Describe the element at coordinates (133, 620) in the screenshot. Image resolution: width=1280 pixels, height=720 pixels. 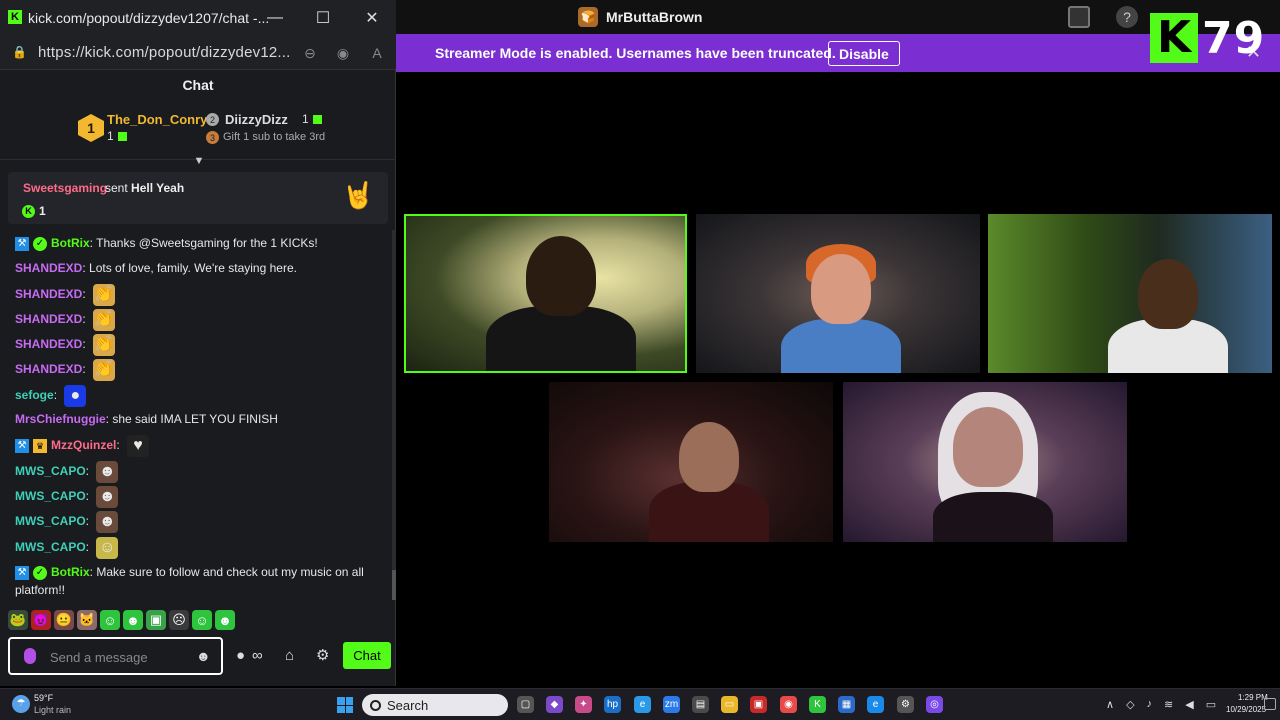
I see `emote-green-laugh-icon: ☻` at that location.